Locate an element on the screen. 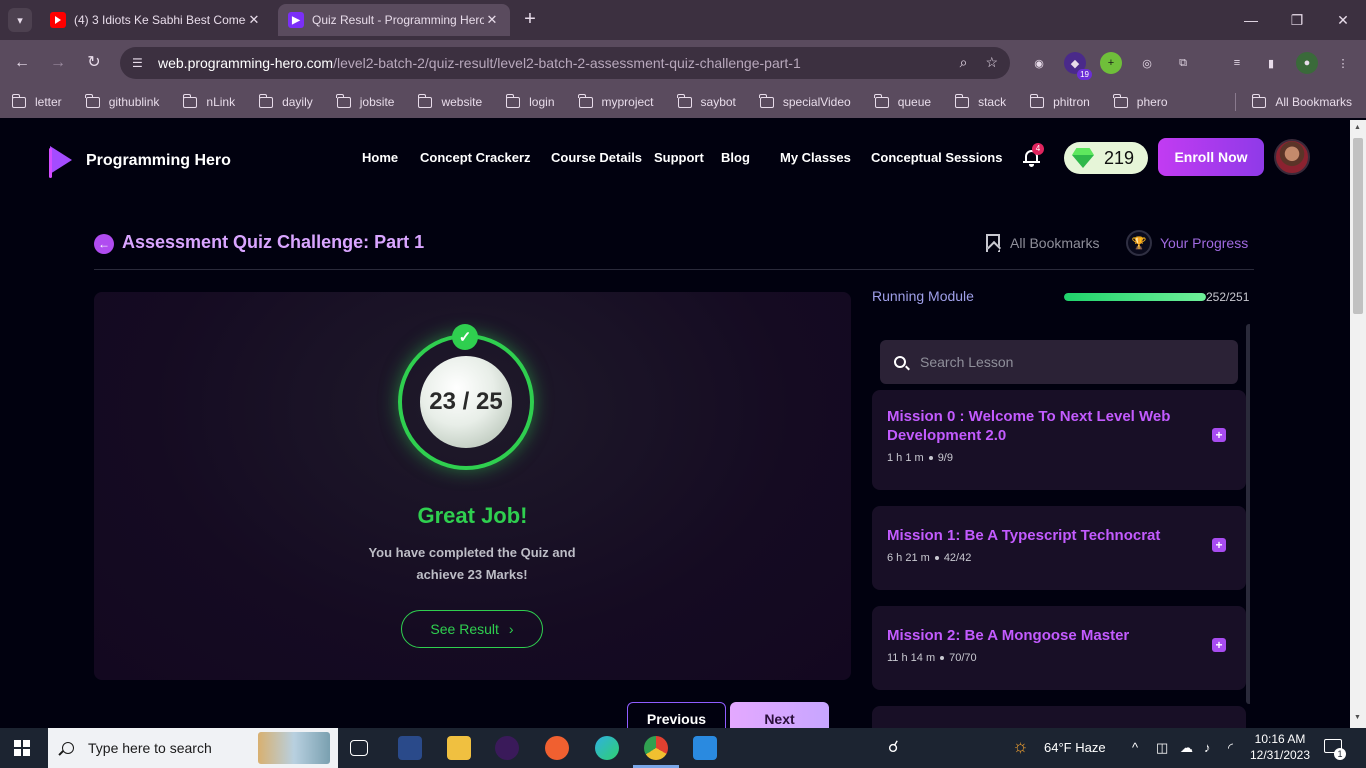 The height and width of the screenshot is (768, 1366). sidebar-scrollbar is located at coordinates (1248, 514).